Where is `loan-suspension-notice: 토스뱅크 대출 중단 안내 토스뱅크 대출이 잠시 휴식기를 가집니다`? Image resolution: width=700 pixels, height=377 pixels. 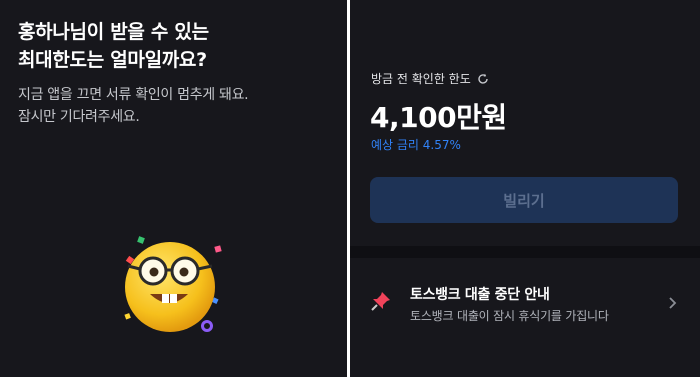
loan-suspension-notice: 토스뱅크 대출 중단 안내 토스뱅크 대출이 잠시 휴식기를 가집니다 is located at coordinates (525, 302).